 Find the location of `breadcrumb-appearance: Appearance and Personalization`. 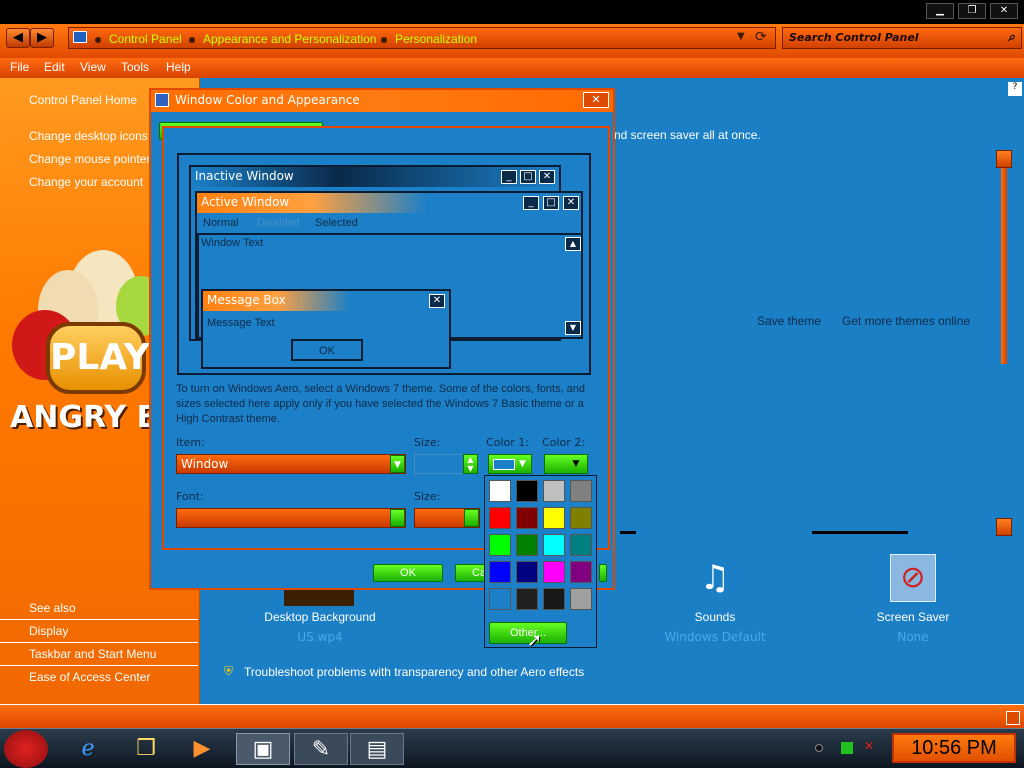

breadcrumb-appearance: Appearance and Personalization is located at coordinates (289, 39).